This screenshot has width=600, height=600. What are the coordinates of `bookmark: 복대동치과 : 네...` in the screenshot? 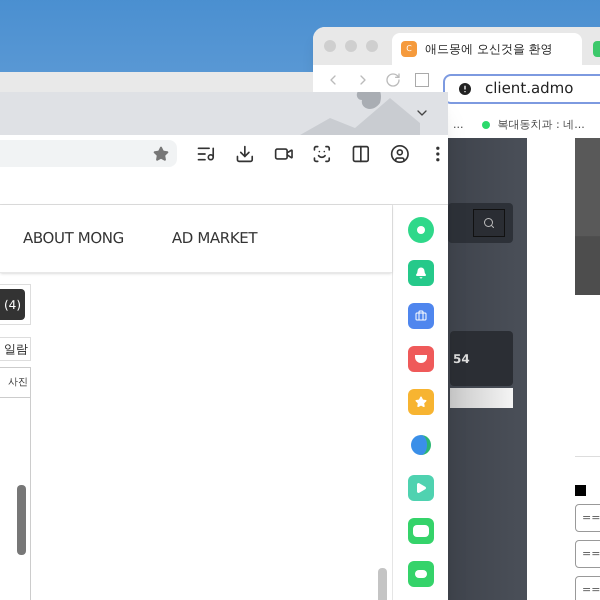 It's located at (533, 125).